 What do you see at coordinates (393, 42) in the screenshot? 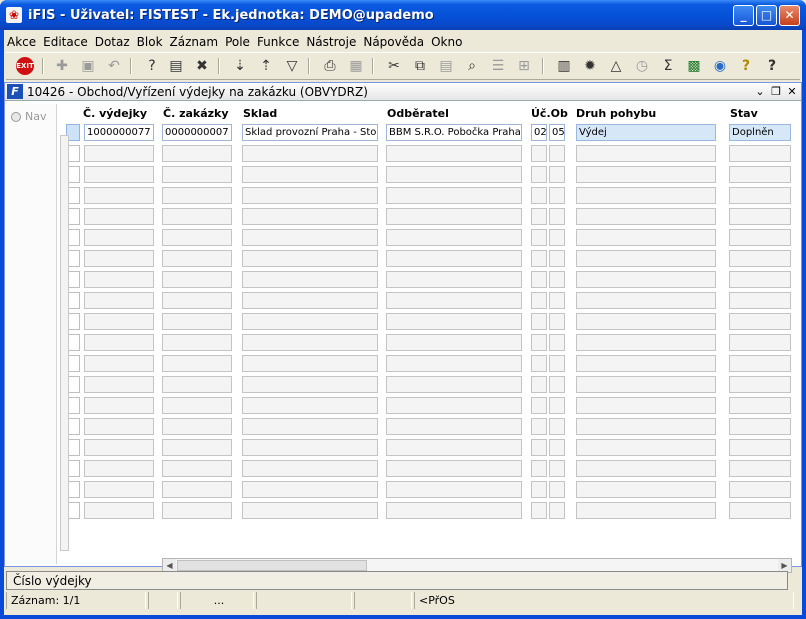
I see `menu-napoveda: Nápověda` at bounding box center [393, 42].